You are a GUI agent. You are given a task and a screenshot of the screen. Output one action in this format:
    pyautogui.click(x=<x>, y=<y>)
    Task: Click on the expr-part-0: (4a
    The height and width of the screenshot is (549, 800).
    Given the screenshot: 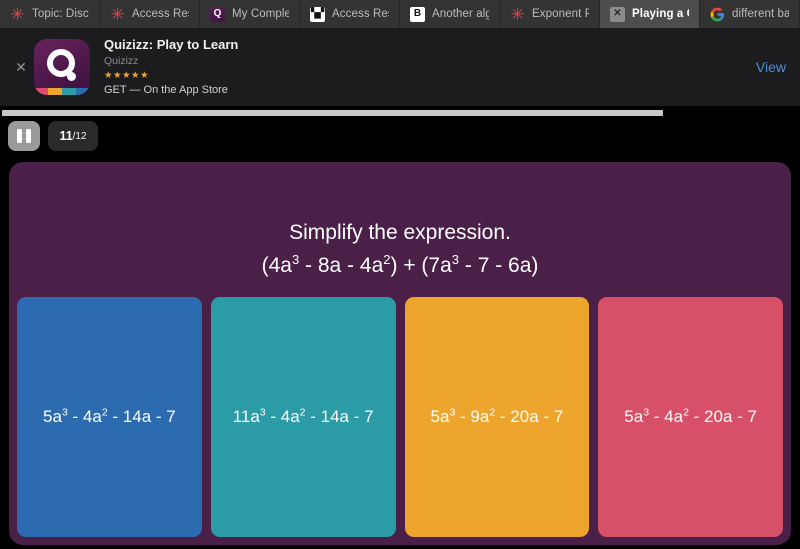 What is the action you would take?
    pyautogui.click(x=276, y=265)
    